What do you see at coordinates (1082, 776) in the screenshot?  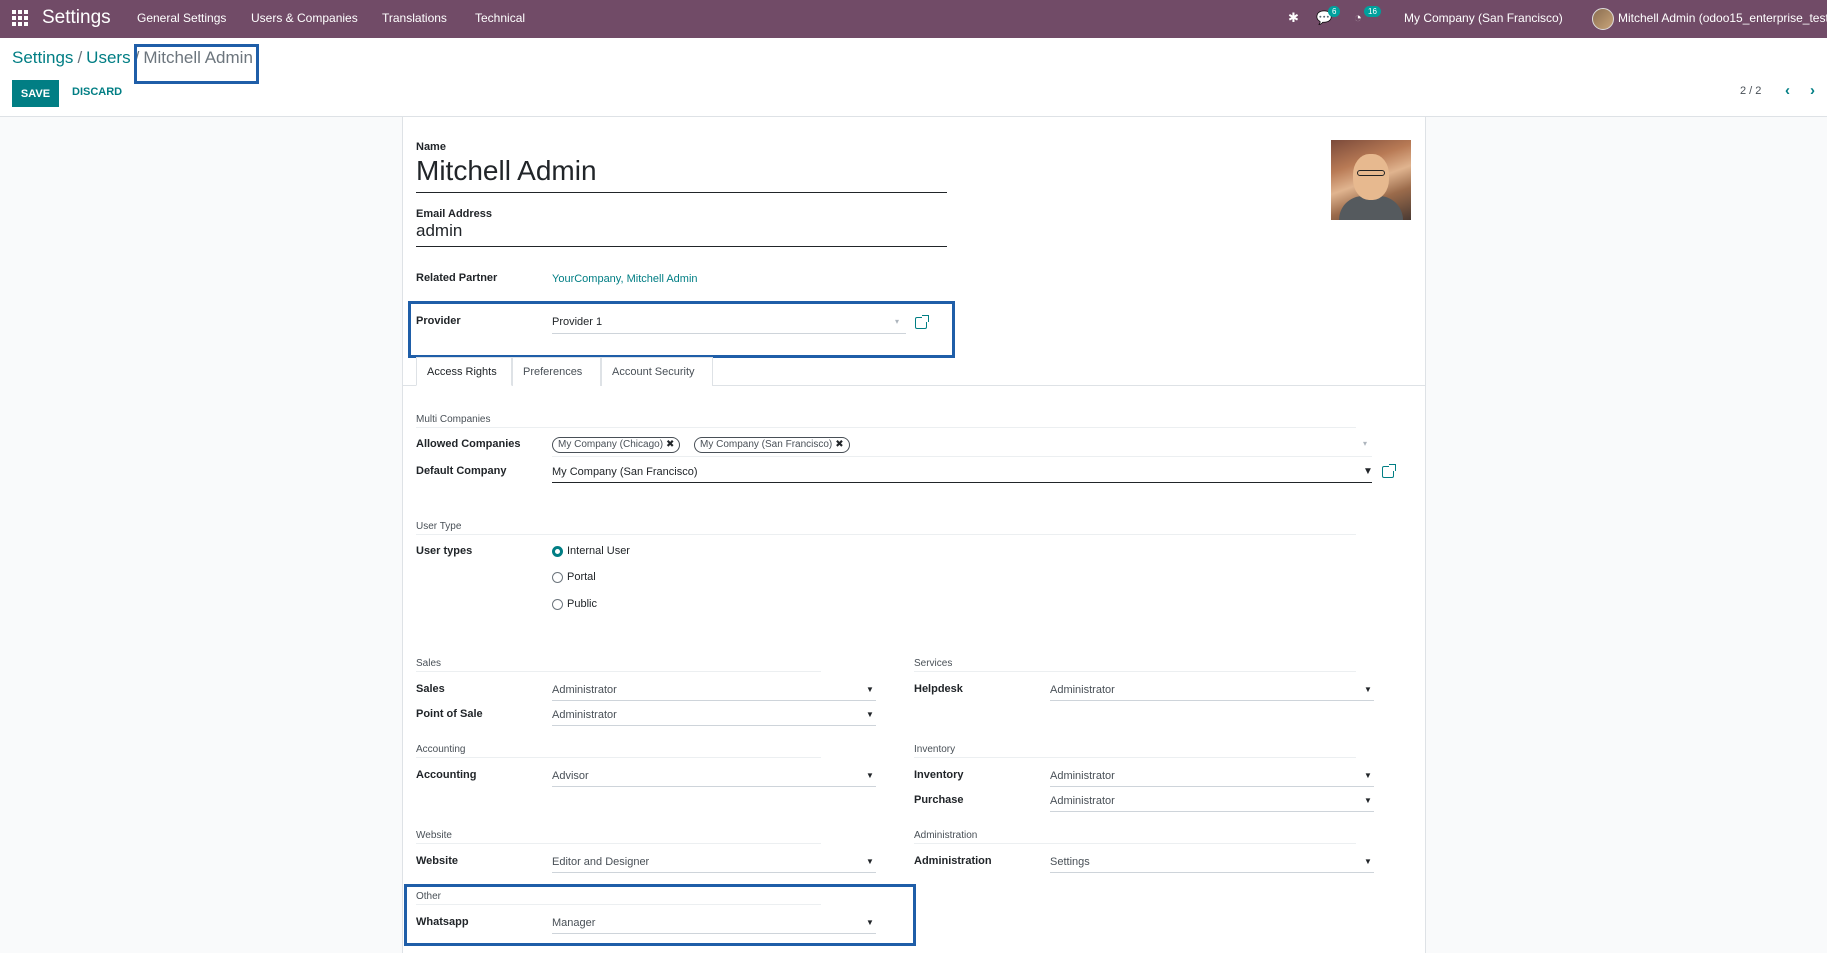 I see `inventory-select: Administrator` at bounding box center [1082, 776].